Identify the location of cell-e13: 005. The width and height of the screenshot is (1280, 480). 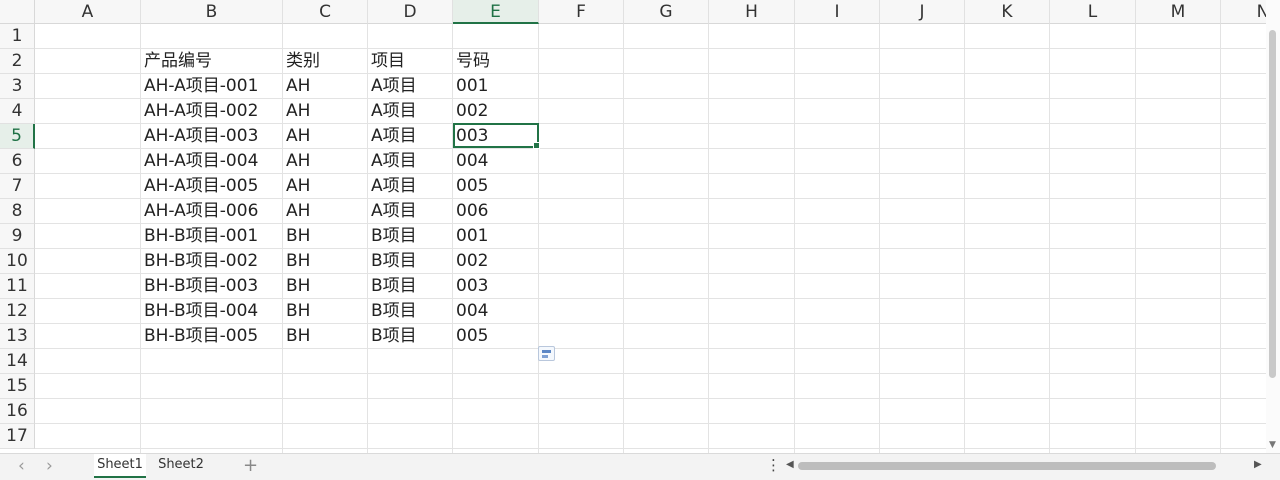
(496, 336).